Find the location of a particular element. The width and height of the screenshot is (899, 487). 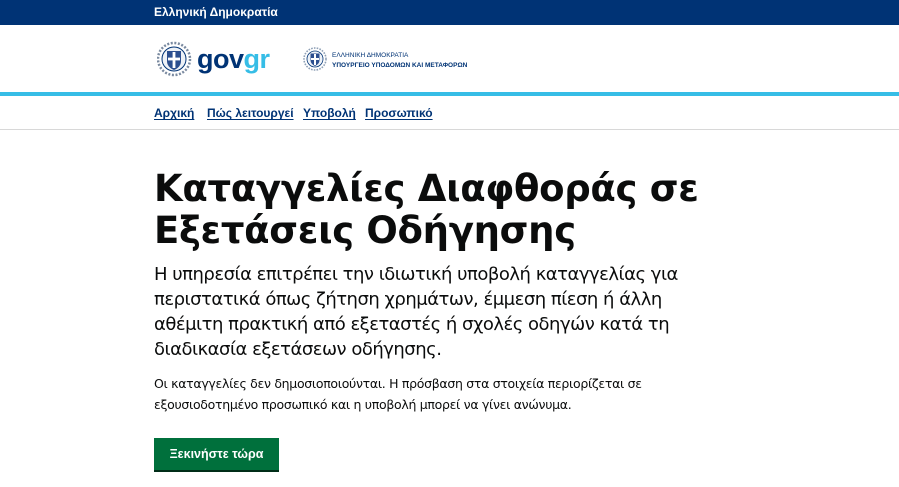

nav-item-staff: Προσωπικό is located at coordinates (399, 113).